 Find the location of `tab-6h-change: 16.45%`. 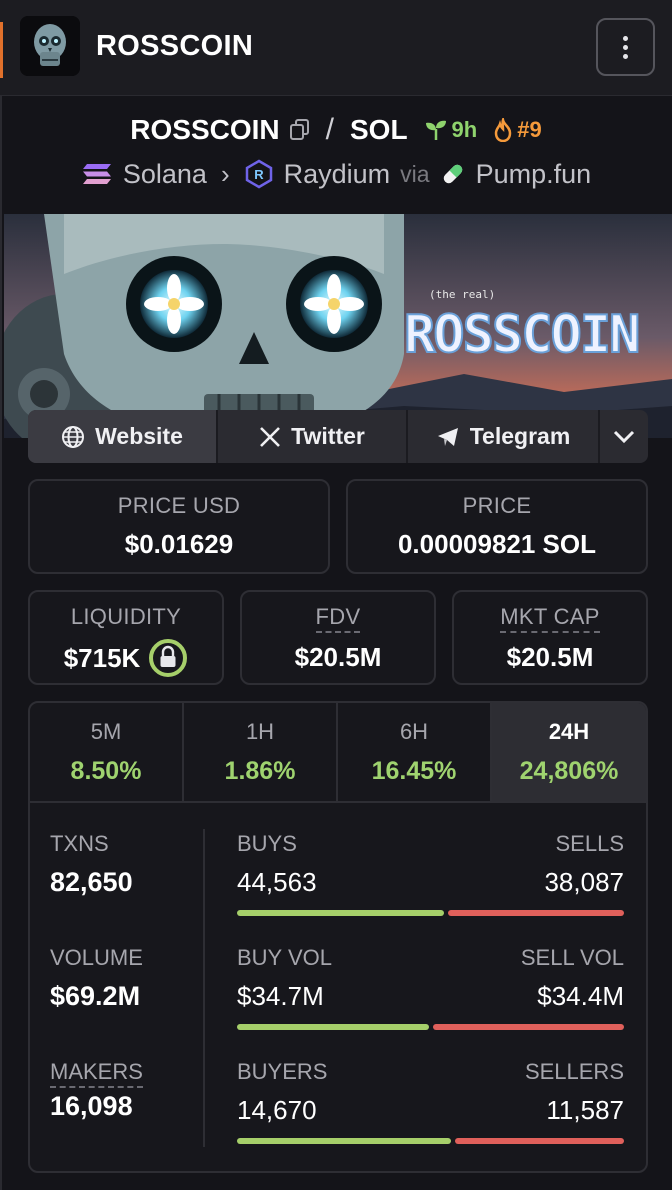

tab-6h-change: 16.45% is located at coordinates (414, 771).